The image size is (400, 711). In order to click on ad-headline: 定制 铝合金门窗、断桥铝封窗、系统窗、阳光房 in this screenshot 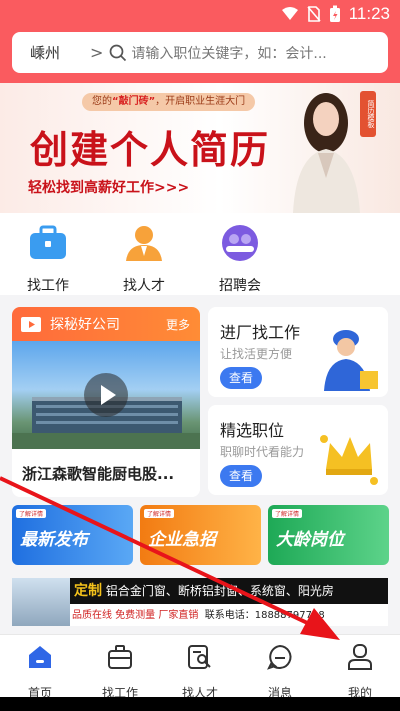, I will do `click(229, 591)`.